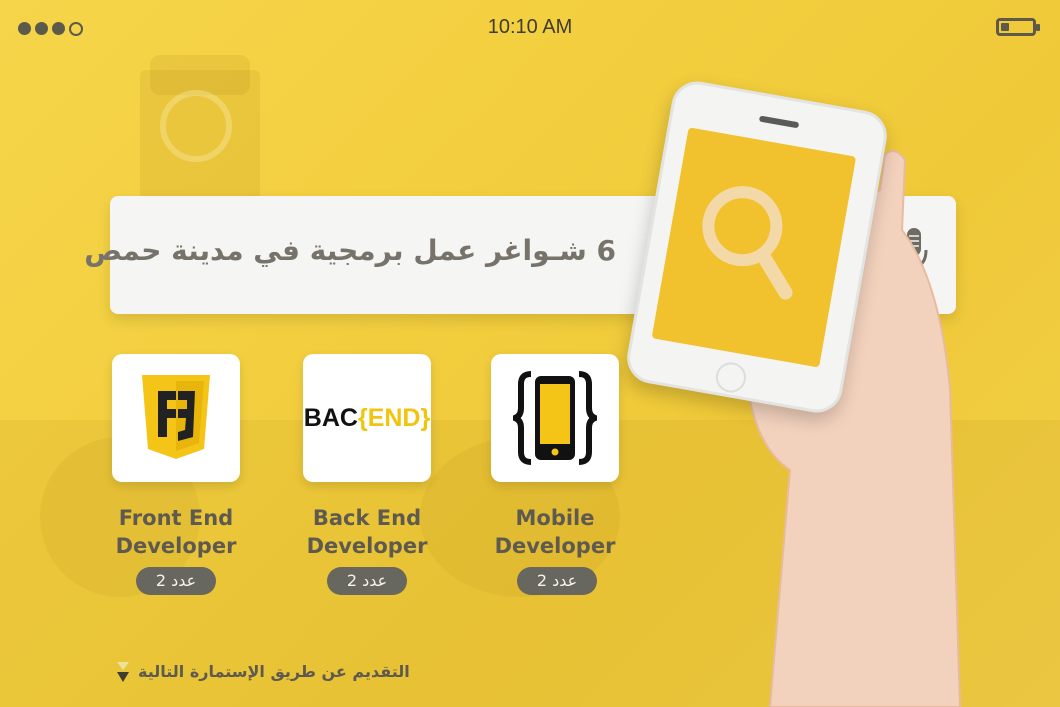 The width and height of the screenshot is (1060, 707). Describe the element at coordinates (362, 417) in the screenshot. I see `backend-logo-bracket: {` at that location.